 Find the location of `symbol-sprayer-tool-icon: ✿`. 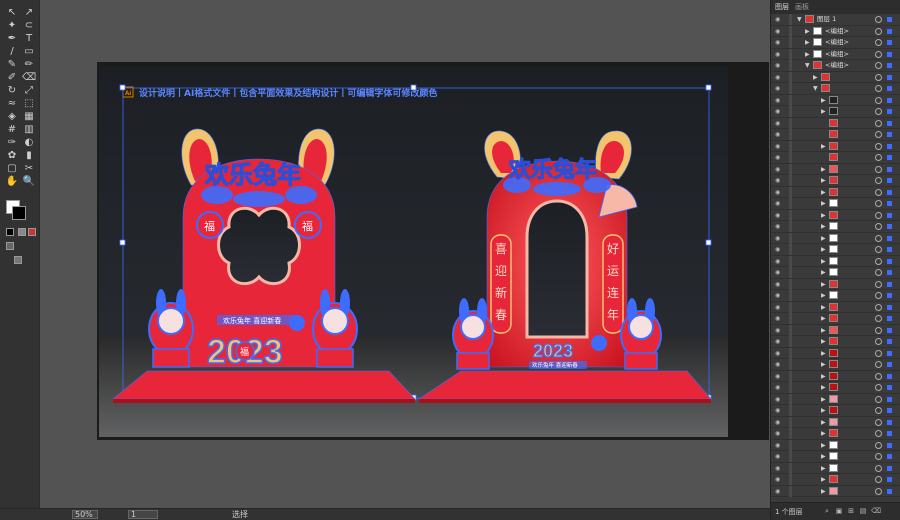

symbol-sprayer-tool-icon: ✿ is located at coordinates (12, 156).